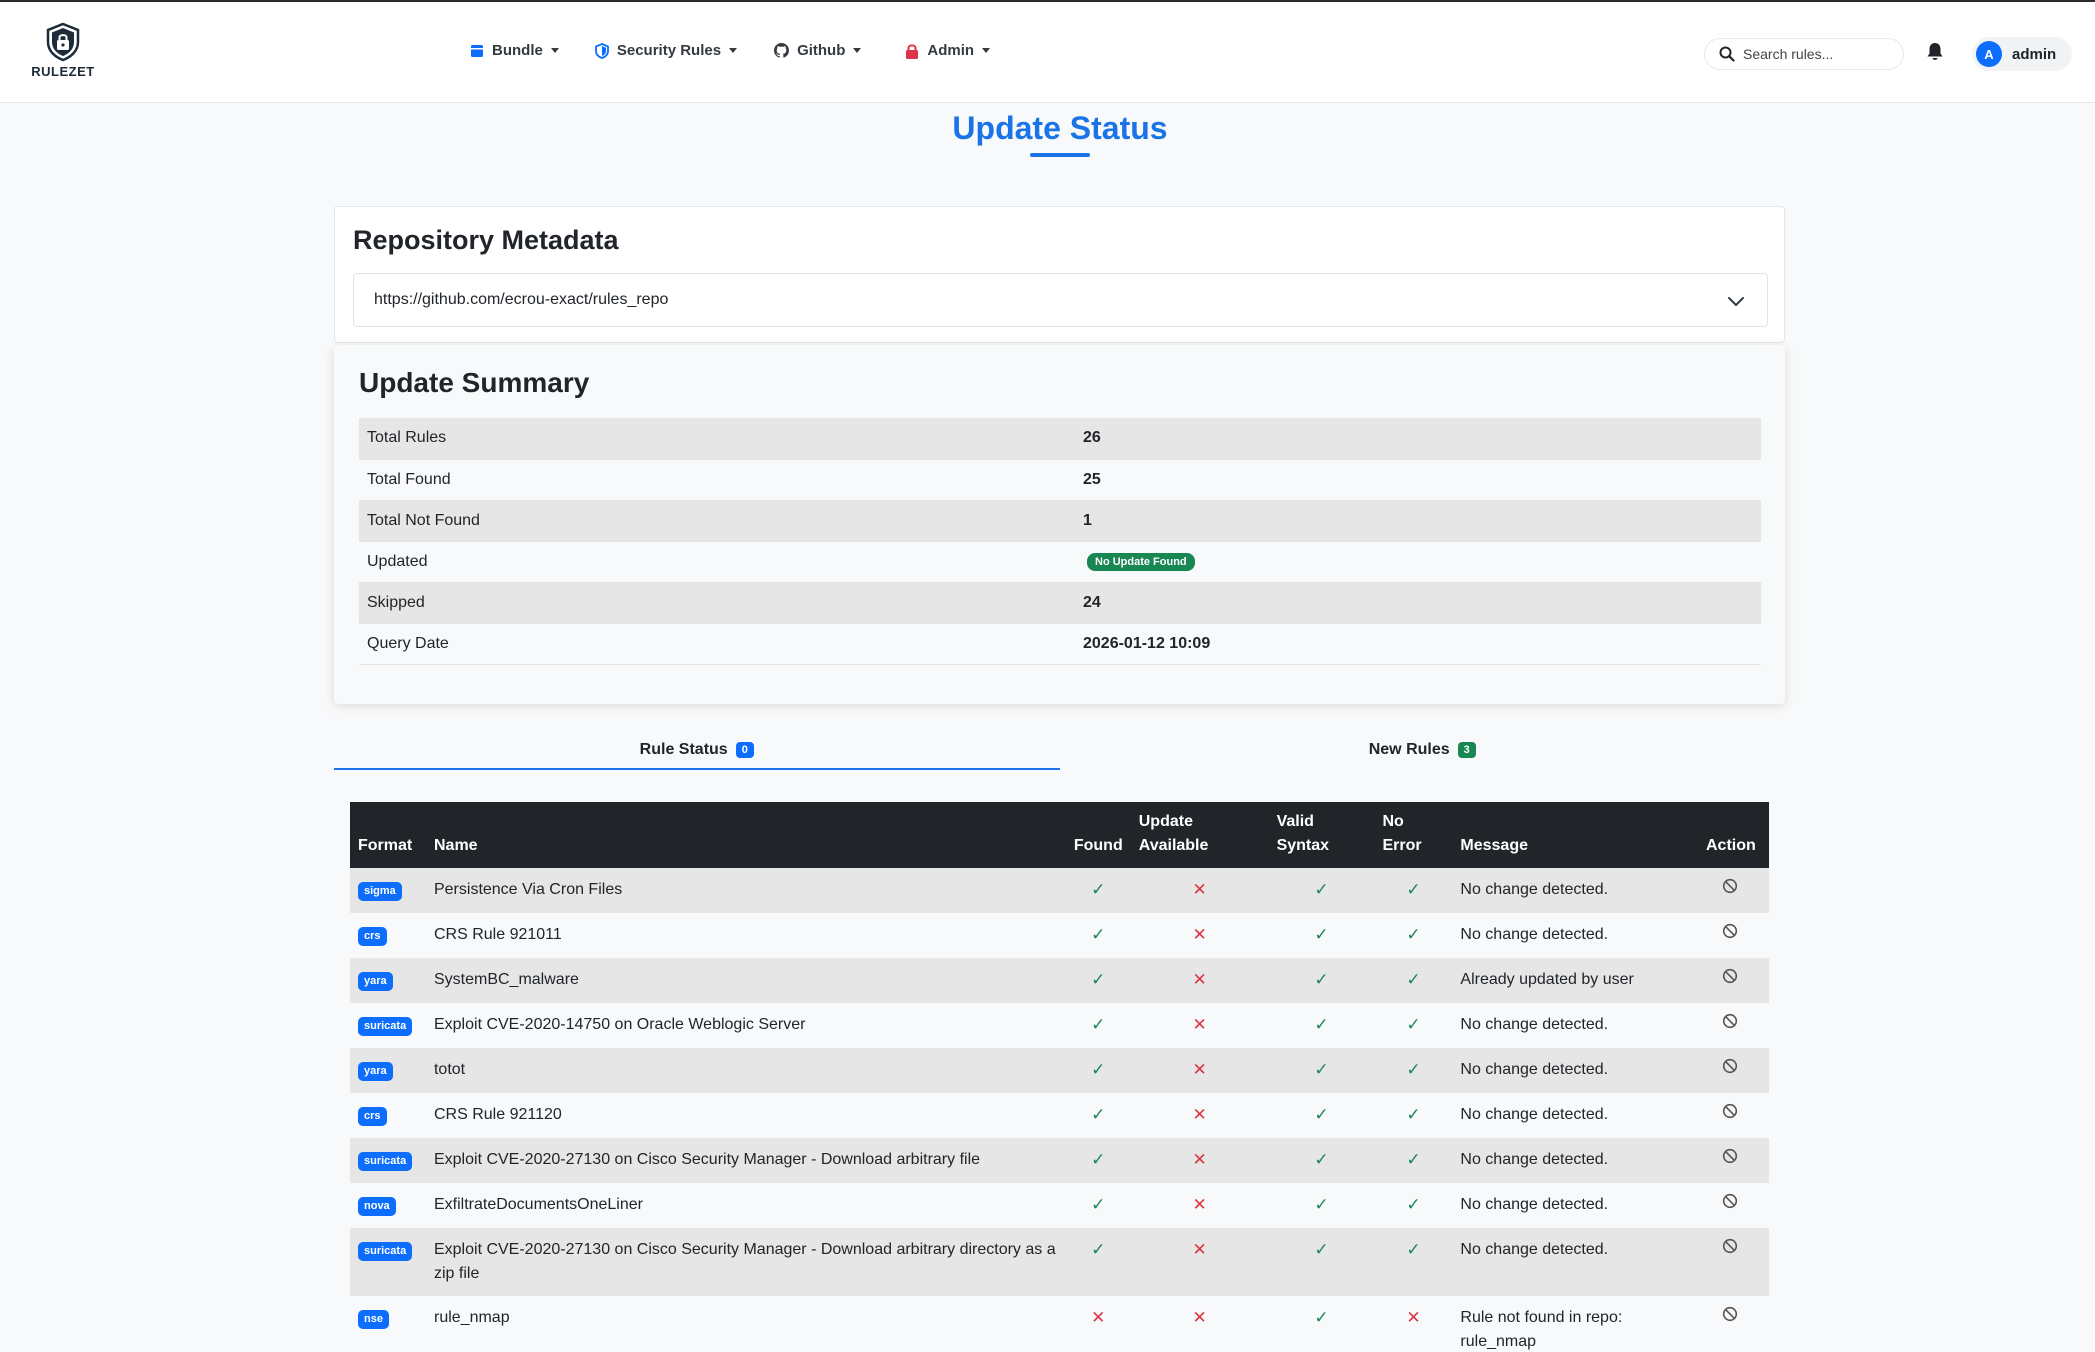 Image resolution: width=2095 pixels, height=1352 pixels. What do you see at coordinates (1418, 644) in the screenshot?
I see `summary-value: 2026-01-12 10:09` at bounding box center [1418, 644].